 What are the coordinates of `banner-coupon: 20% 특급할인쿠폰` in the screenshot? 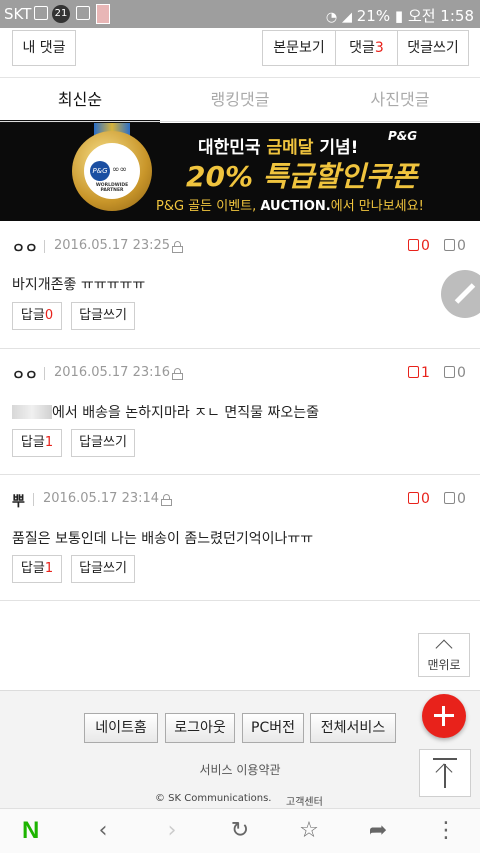 It's located at (302, 176).